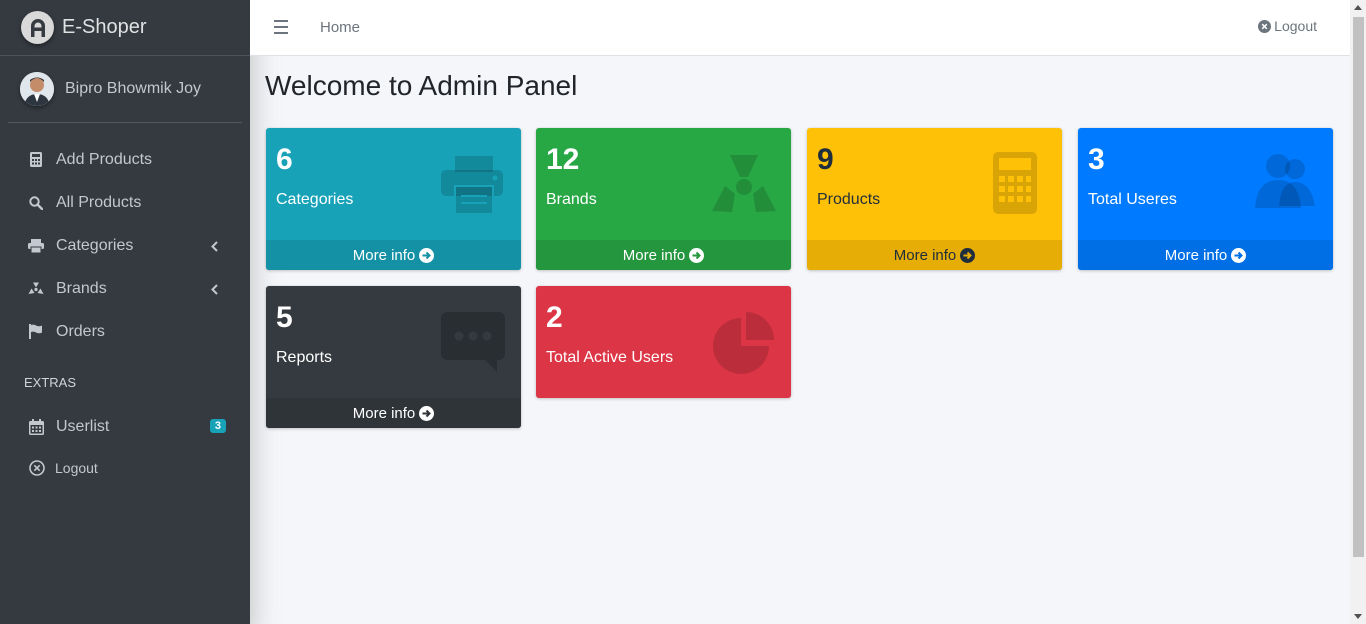  What do you see at coordinates (393, 199) in the screenshot?
I see `small-box-categories: 6 Categories More info` at bounding box center [393, 199].